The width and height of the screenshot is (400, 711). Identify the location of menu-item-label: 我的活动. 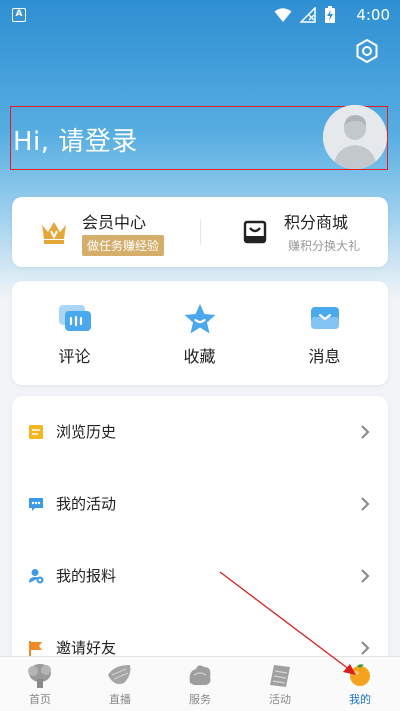
(86, 504).